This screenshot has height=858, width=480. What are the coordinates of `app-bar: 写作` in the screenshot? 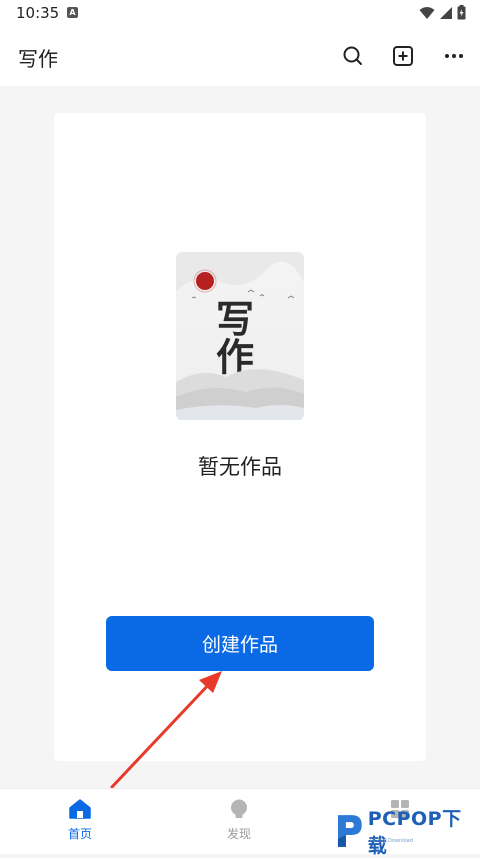 It's located at (240, 56).